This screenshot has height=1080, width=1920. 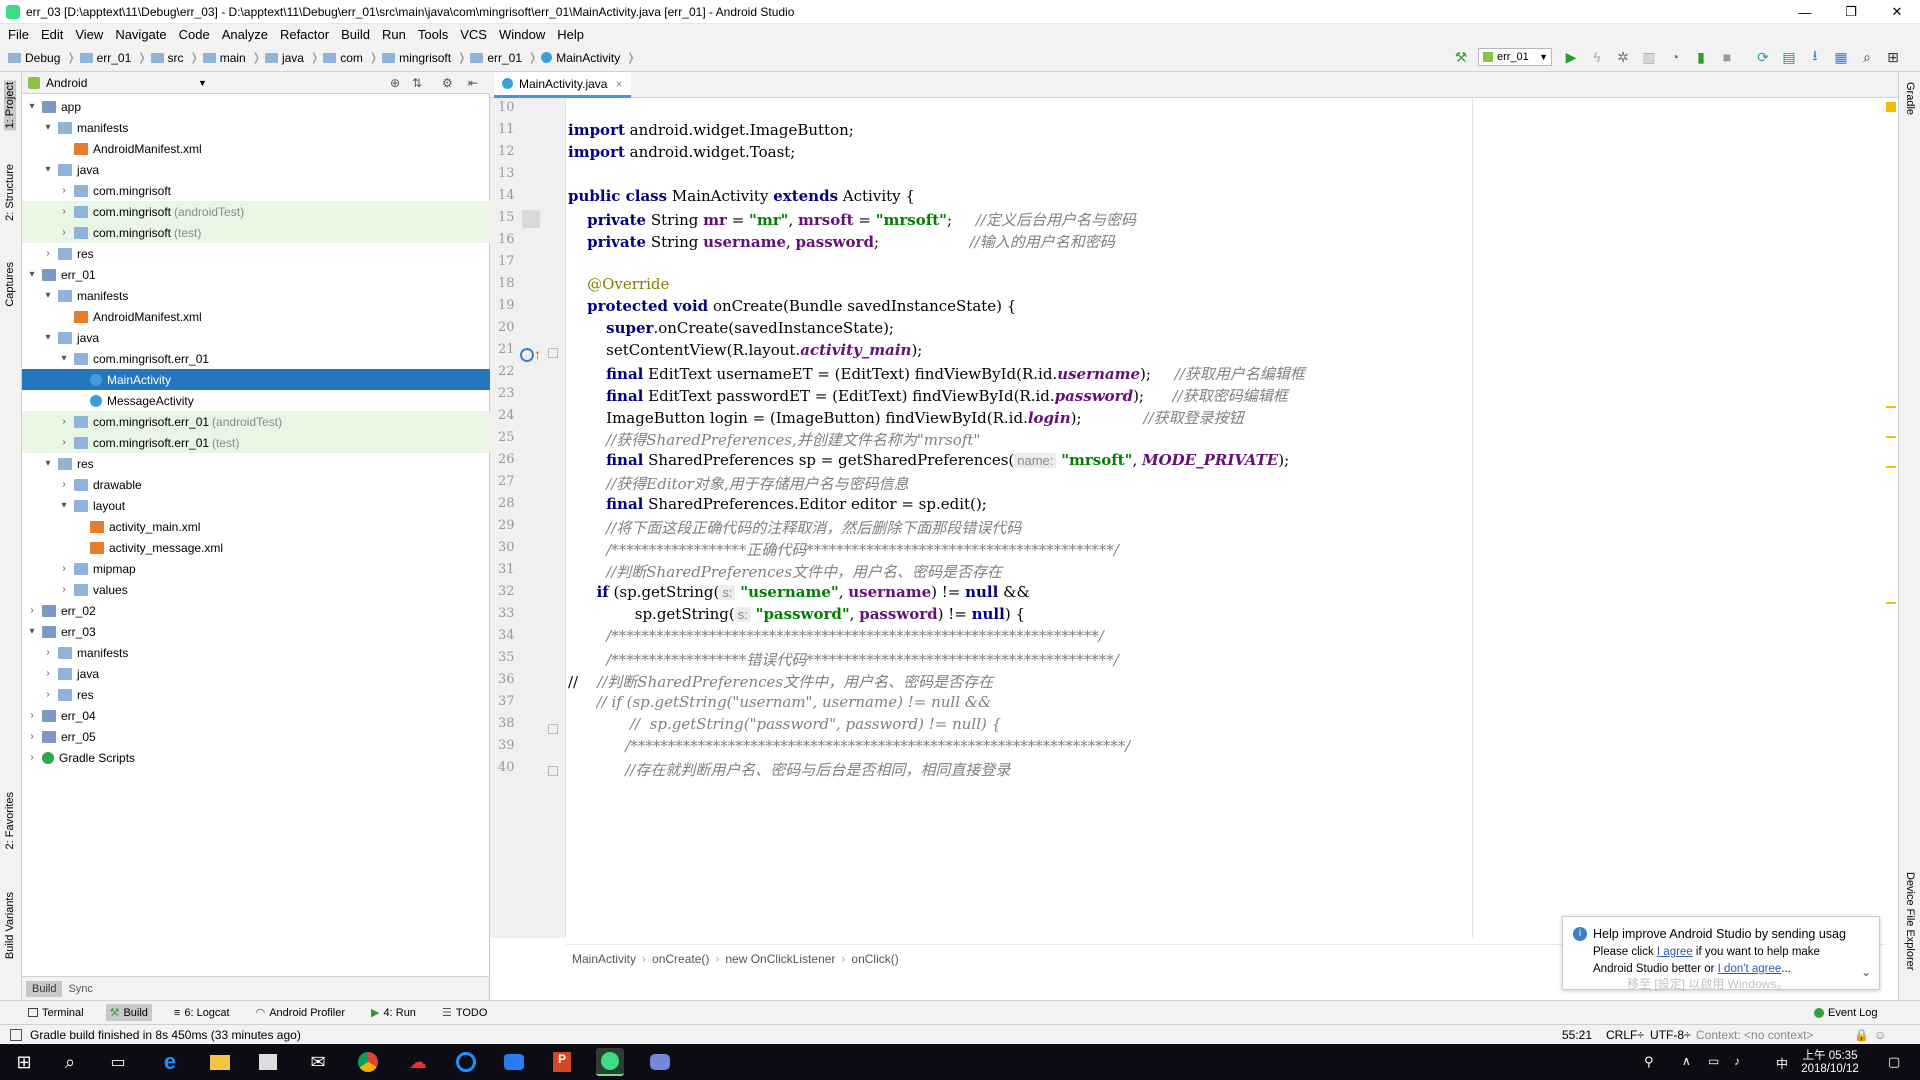 What do you see at coordinates (256, 400) in the screenshot?
I see `tree-node: MessageActivity` at bounding box center [256, 400].